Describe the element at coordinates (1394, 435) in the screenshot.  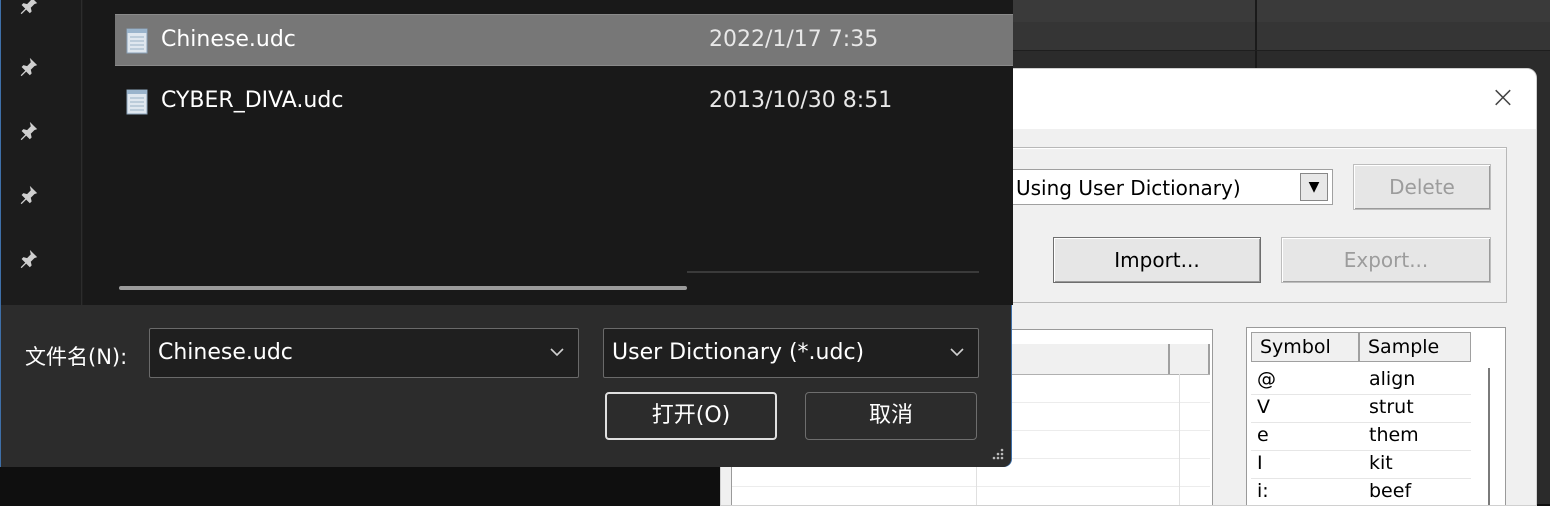
I see `sample-cell: them` at that location.